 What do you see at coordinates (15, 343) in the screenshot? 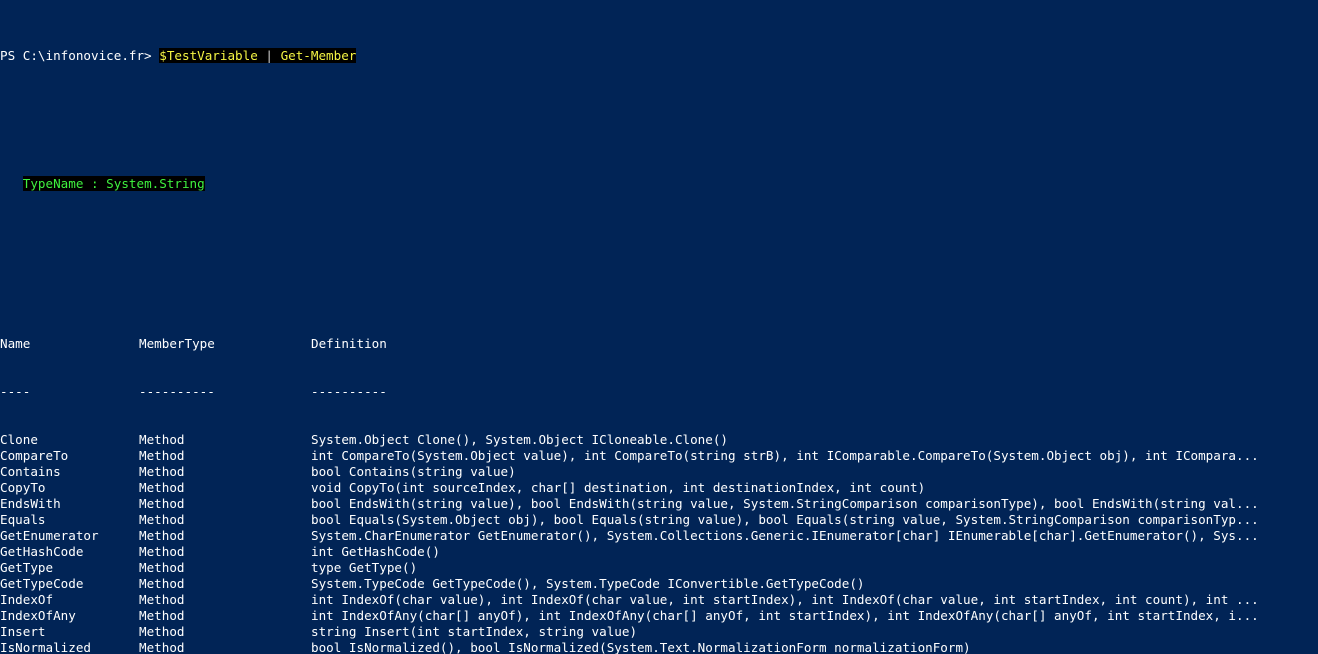
I see `header-name: Name` at bounding box center [15, 343].